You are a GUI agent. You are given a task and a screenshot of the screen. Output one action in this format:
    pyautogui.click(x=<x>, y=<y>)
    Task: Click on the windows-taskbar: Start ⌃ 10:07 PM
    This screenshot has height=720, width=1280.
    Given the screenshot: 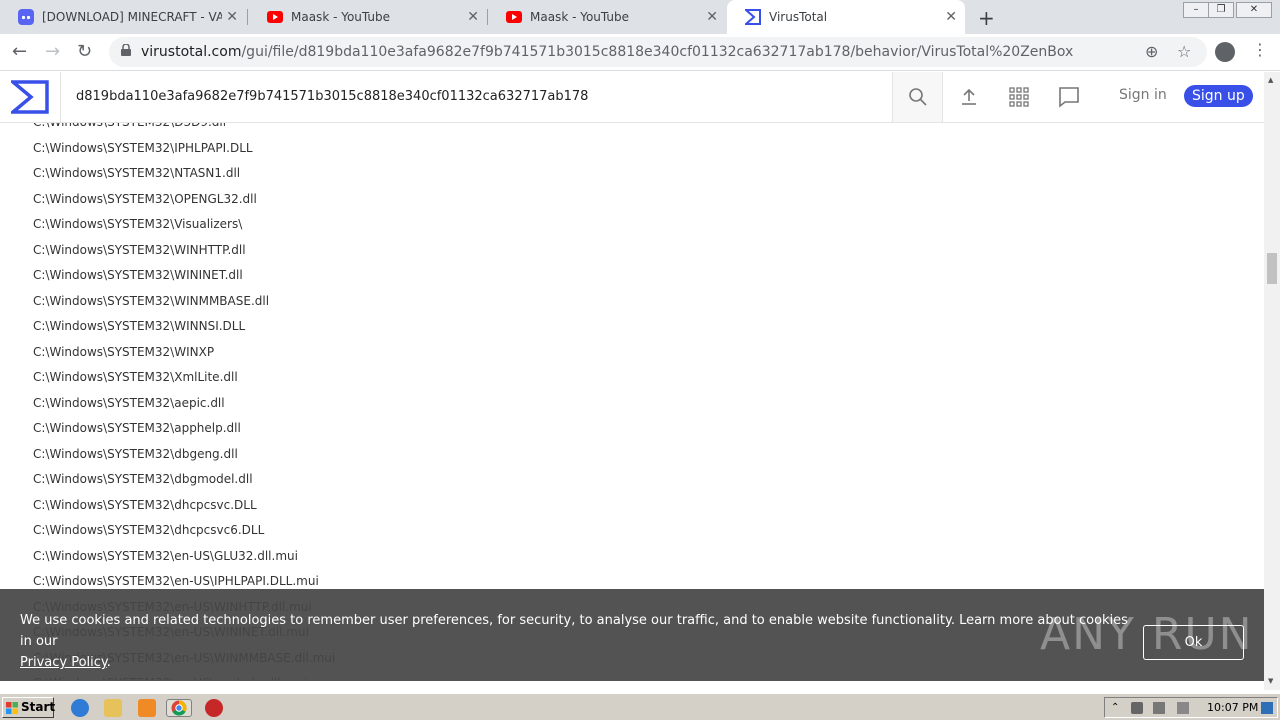 What is the action you would take?
    pyautogui.click(x=640, y=706)
    